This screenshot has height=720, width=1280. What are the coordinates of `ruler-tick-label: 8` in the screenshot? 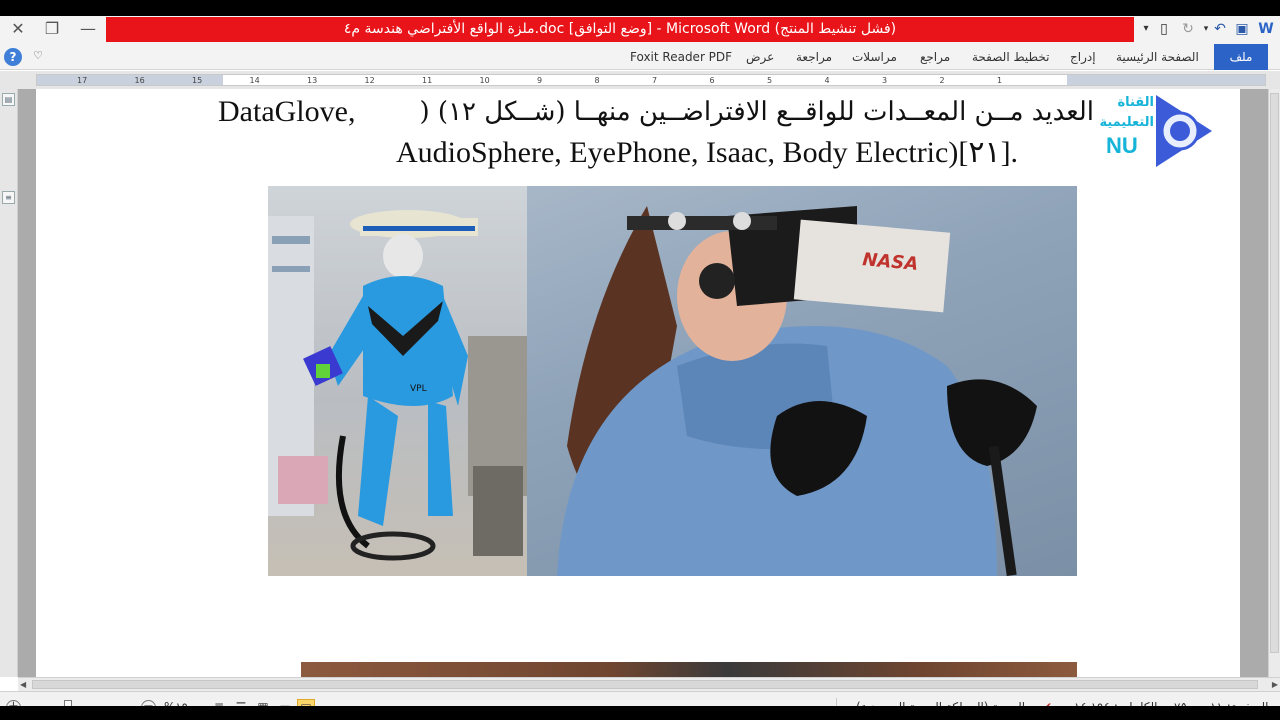 It's located at (597, 80).